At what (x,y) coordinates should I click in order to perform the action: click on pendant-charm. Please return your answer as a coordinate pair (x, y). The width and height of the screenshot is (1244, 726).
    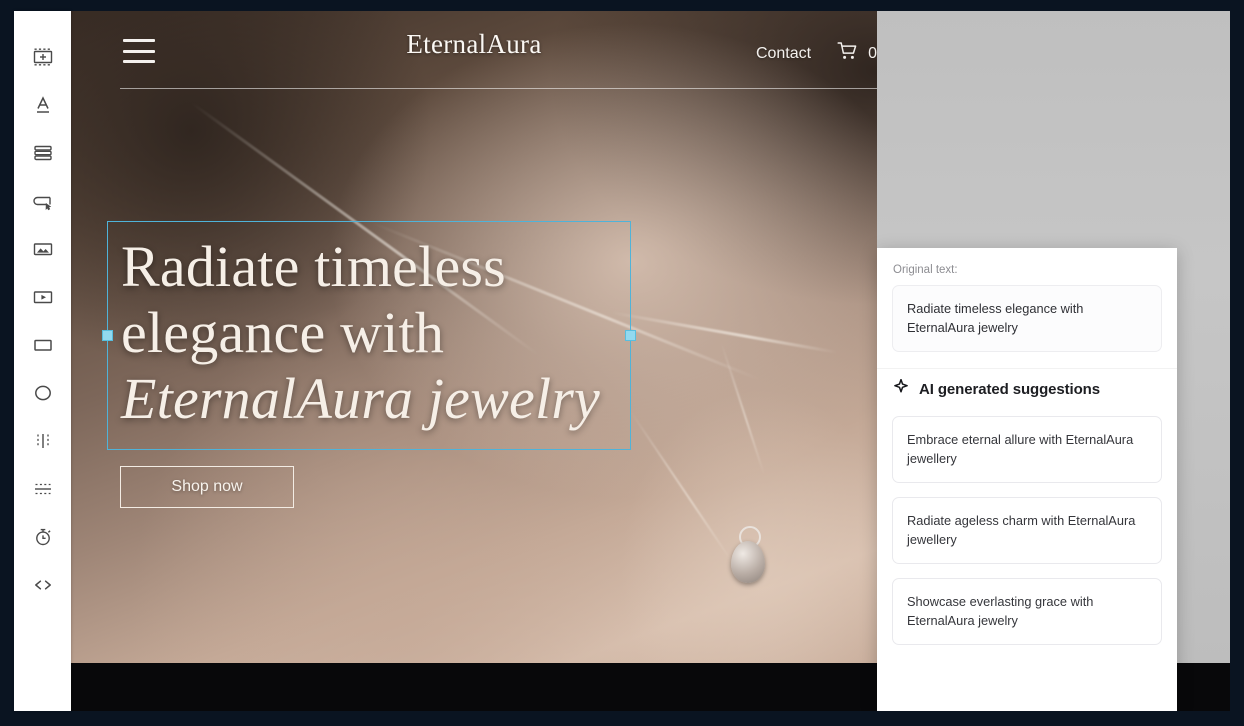
    Looking at the image, I should click on (748, 562).